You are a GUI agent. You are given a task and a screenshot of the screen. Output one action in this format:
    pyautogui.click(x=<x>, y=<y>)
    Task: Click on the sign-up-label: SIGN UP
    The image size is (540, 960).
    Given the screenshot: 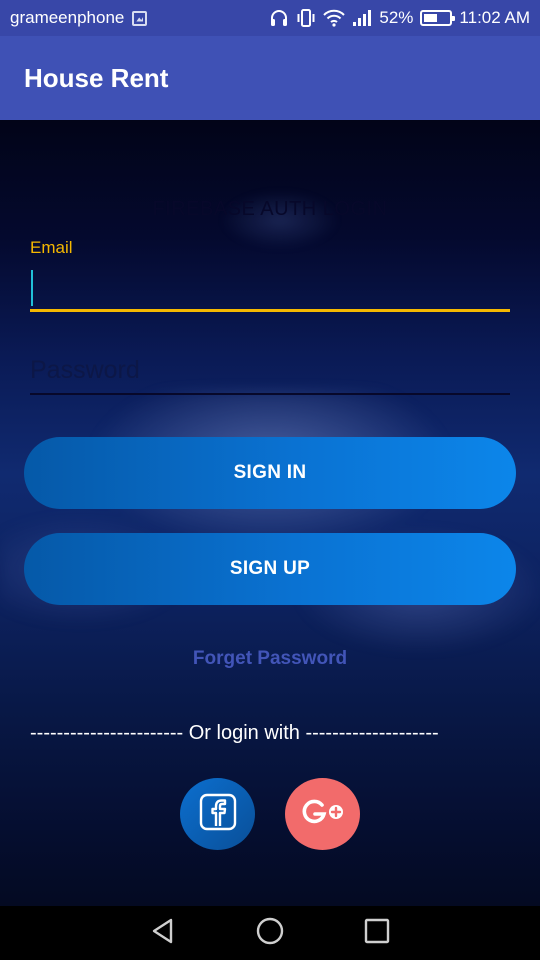 What is the action you would take?
    pyautogui.click(x=270, y=568)
    